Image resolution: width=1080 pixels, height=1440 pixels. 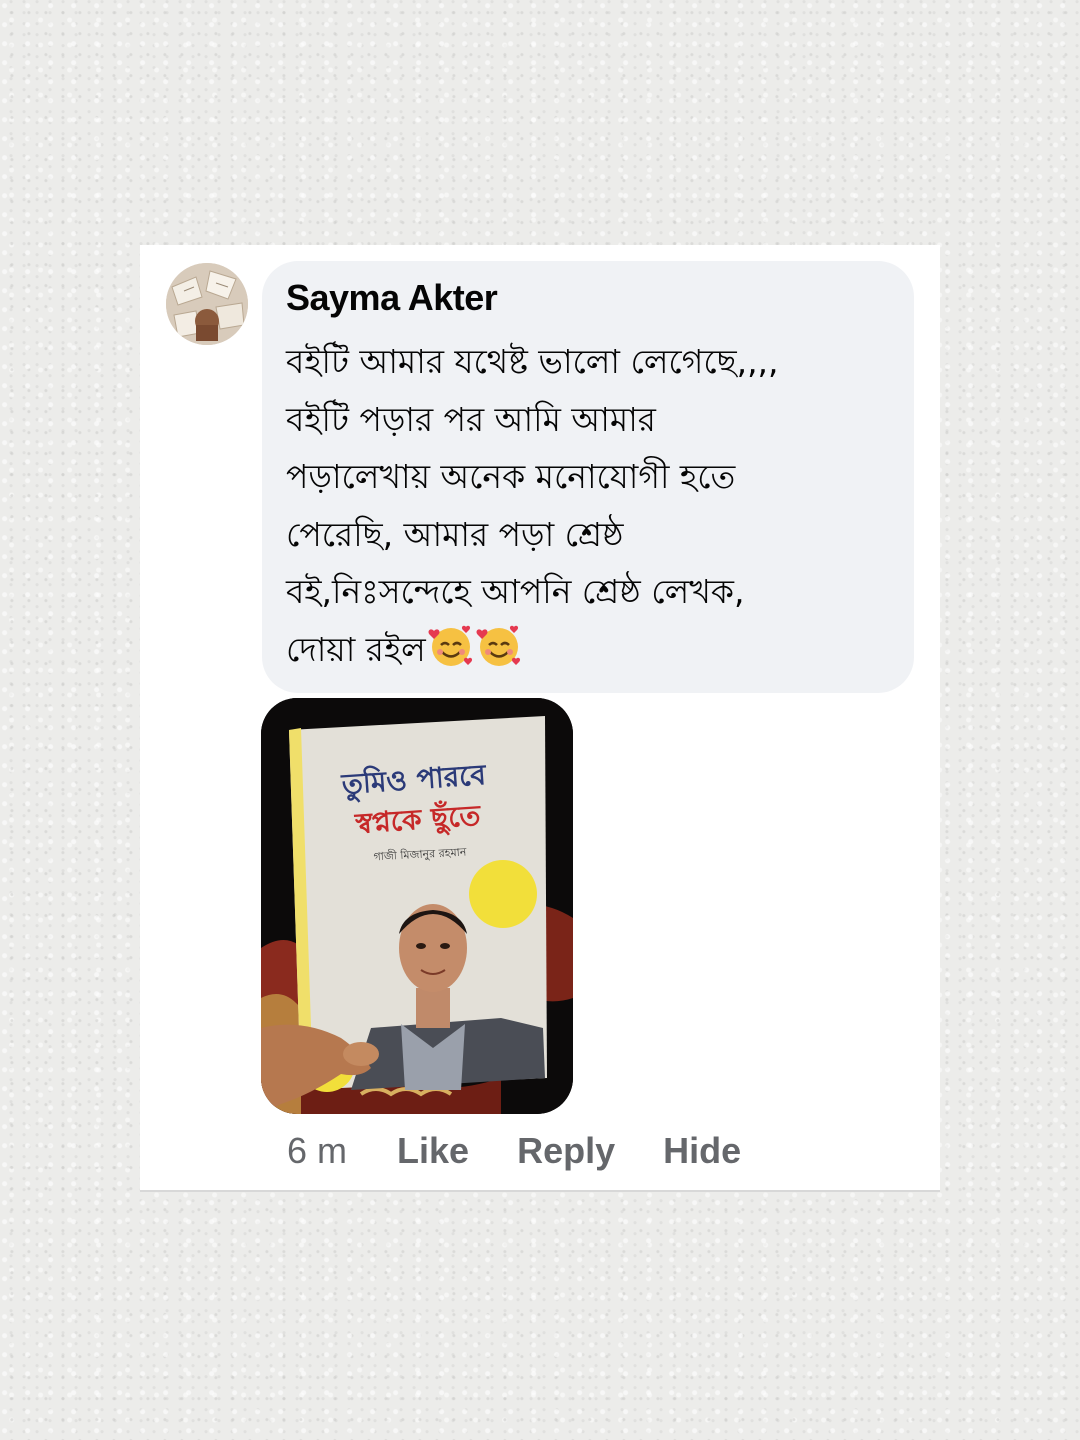 I want to click on like-button: Like, so click(x=433, y=1150).